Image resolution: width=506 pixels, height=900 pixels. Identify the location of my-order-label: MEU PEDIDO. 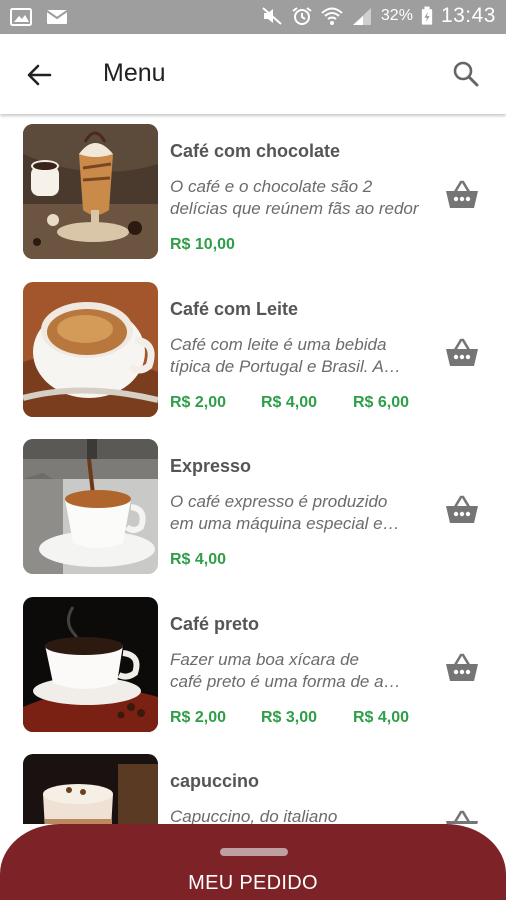
(253, 883).